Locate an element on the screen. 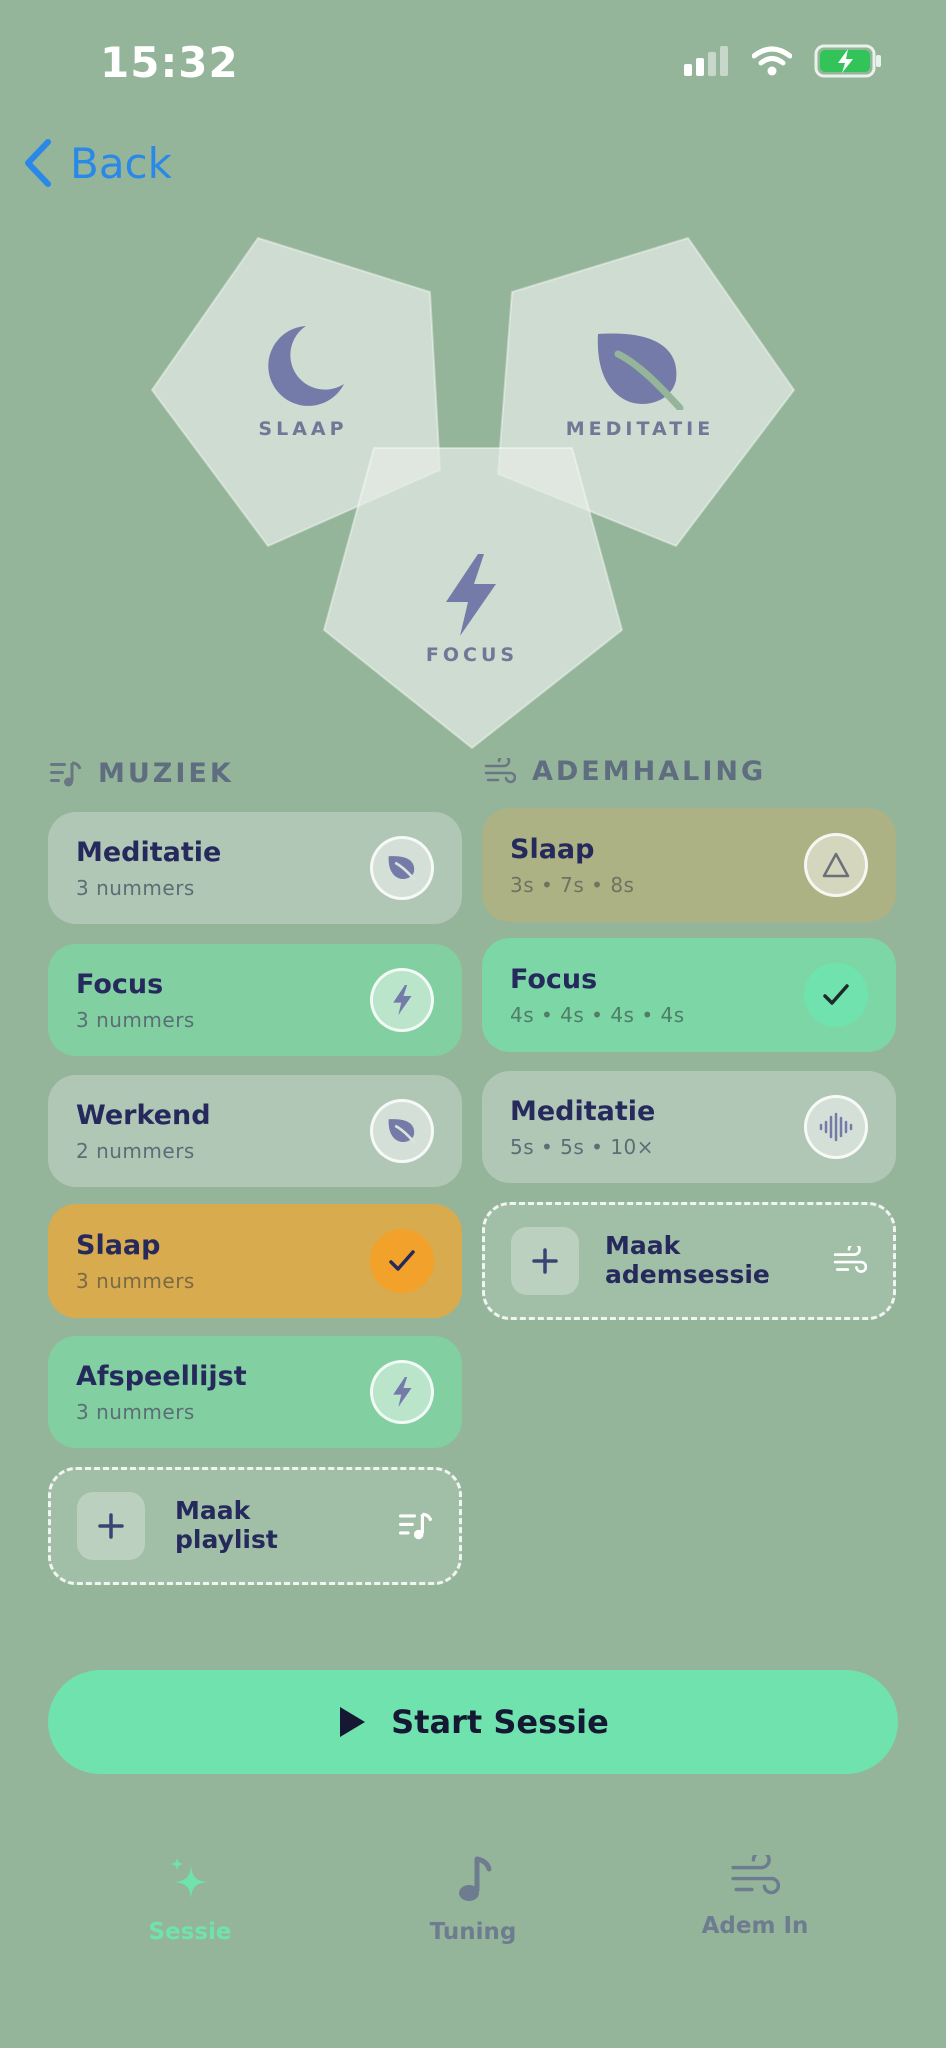  breathing-header-label: ADEMHALING is located at coordinates (649, 771).